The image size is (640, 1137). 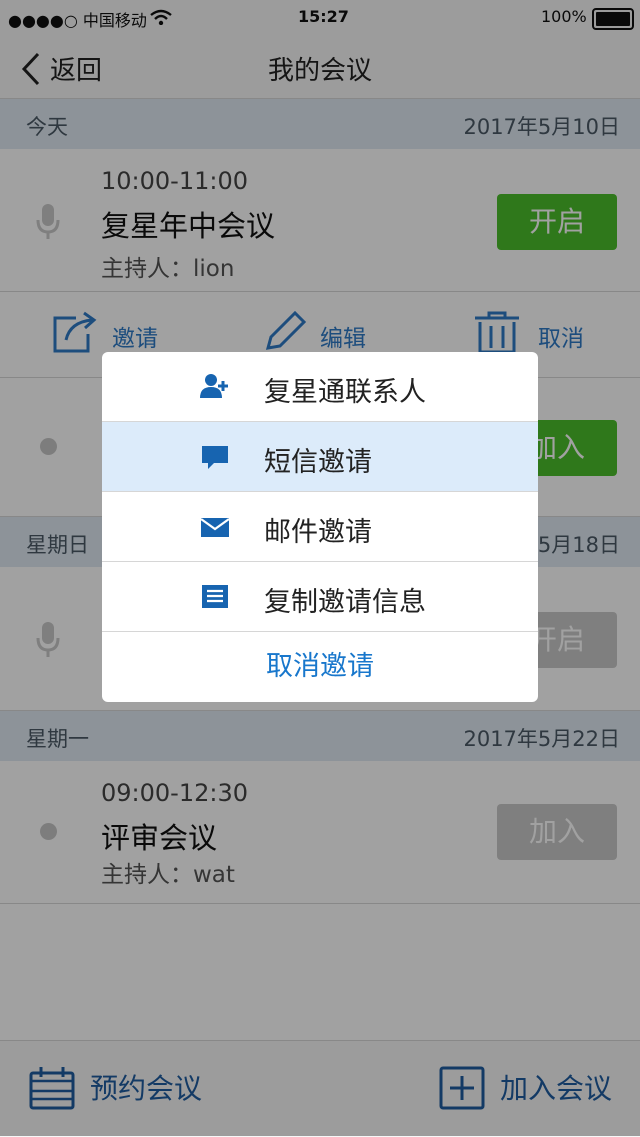 I want to click on sheet-item-sms: 短信邀请, so click(x=320, y=457).